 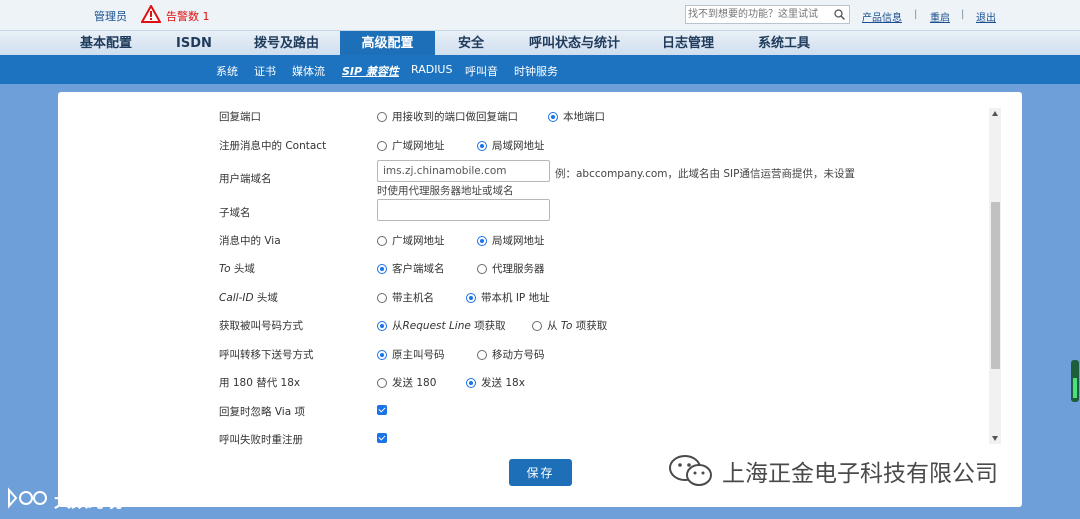 I want to click on send-180-option: 发送 180, so click(x=406, y=382).